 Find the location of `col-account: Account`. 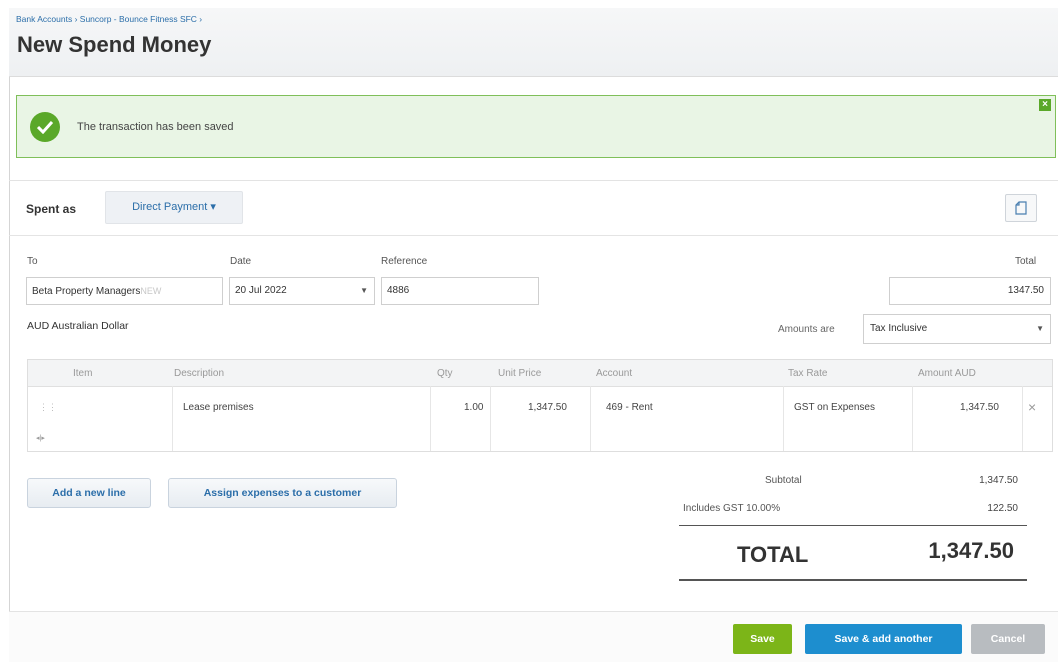

col-account: Account is located at coordinates (614, 373).